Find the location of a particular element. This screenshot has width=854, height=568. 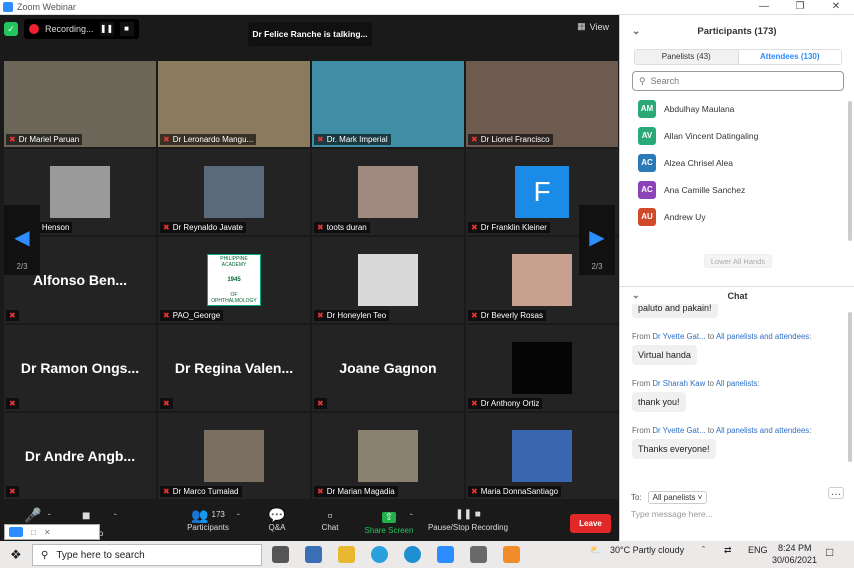

participants-tabs: Panelists (43) Attendees (130) is located at coordinates (738, 57).